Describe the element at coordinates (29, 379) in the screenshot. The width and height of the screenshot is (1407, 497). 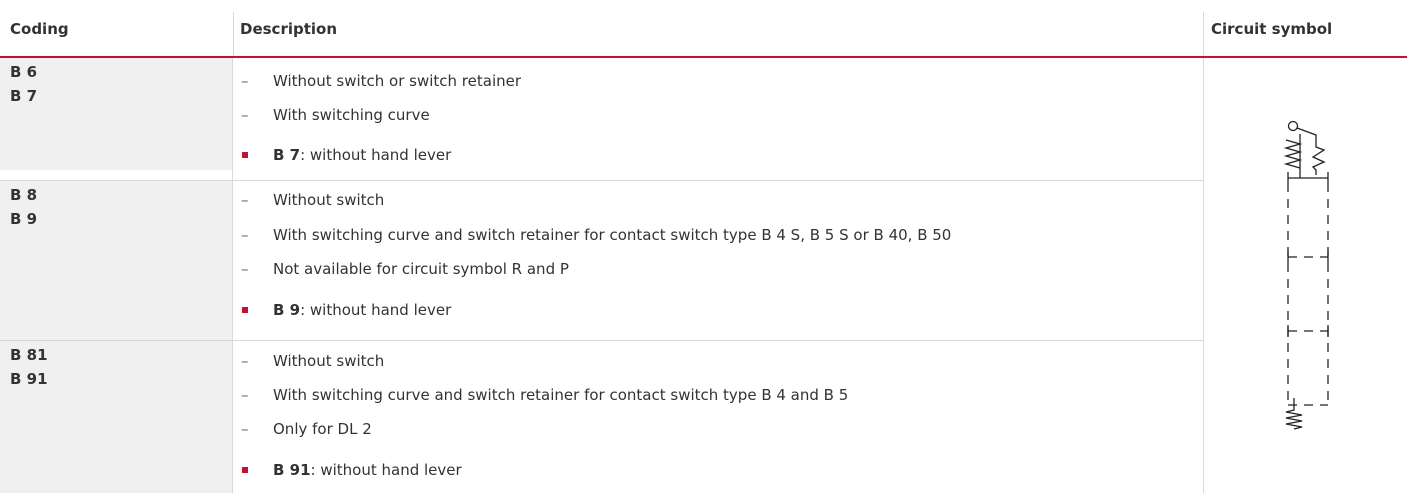
I see `coding-value: B 91` at that location.